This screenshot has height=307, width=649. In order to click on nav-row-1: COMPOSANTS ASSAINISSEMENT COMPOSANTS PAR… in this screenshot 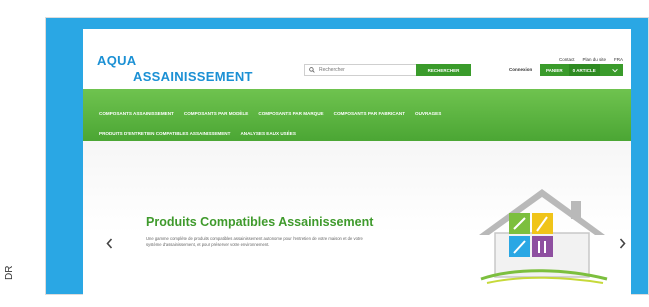, I will do `click(270, 113)`.